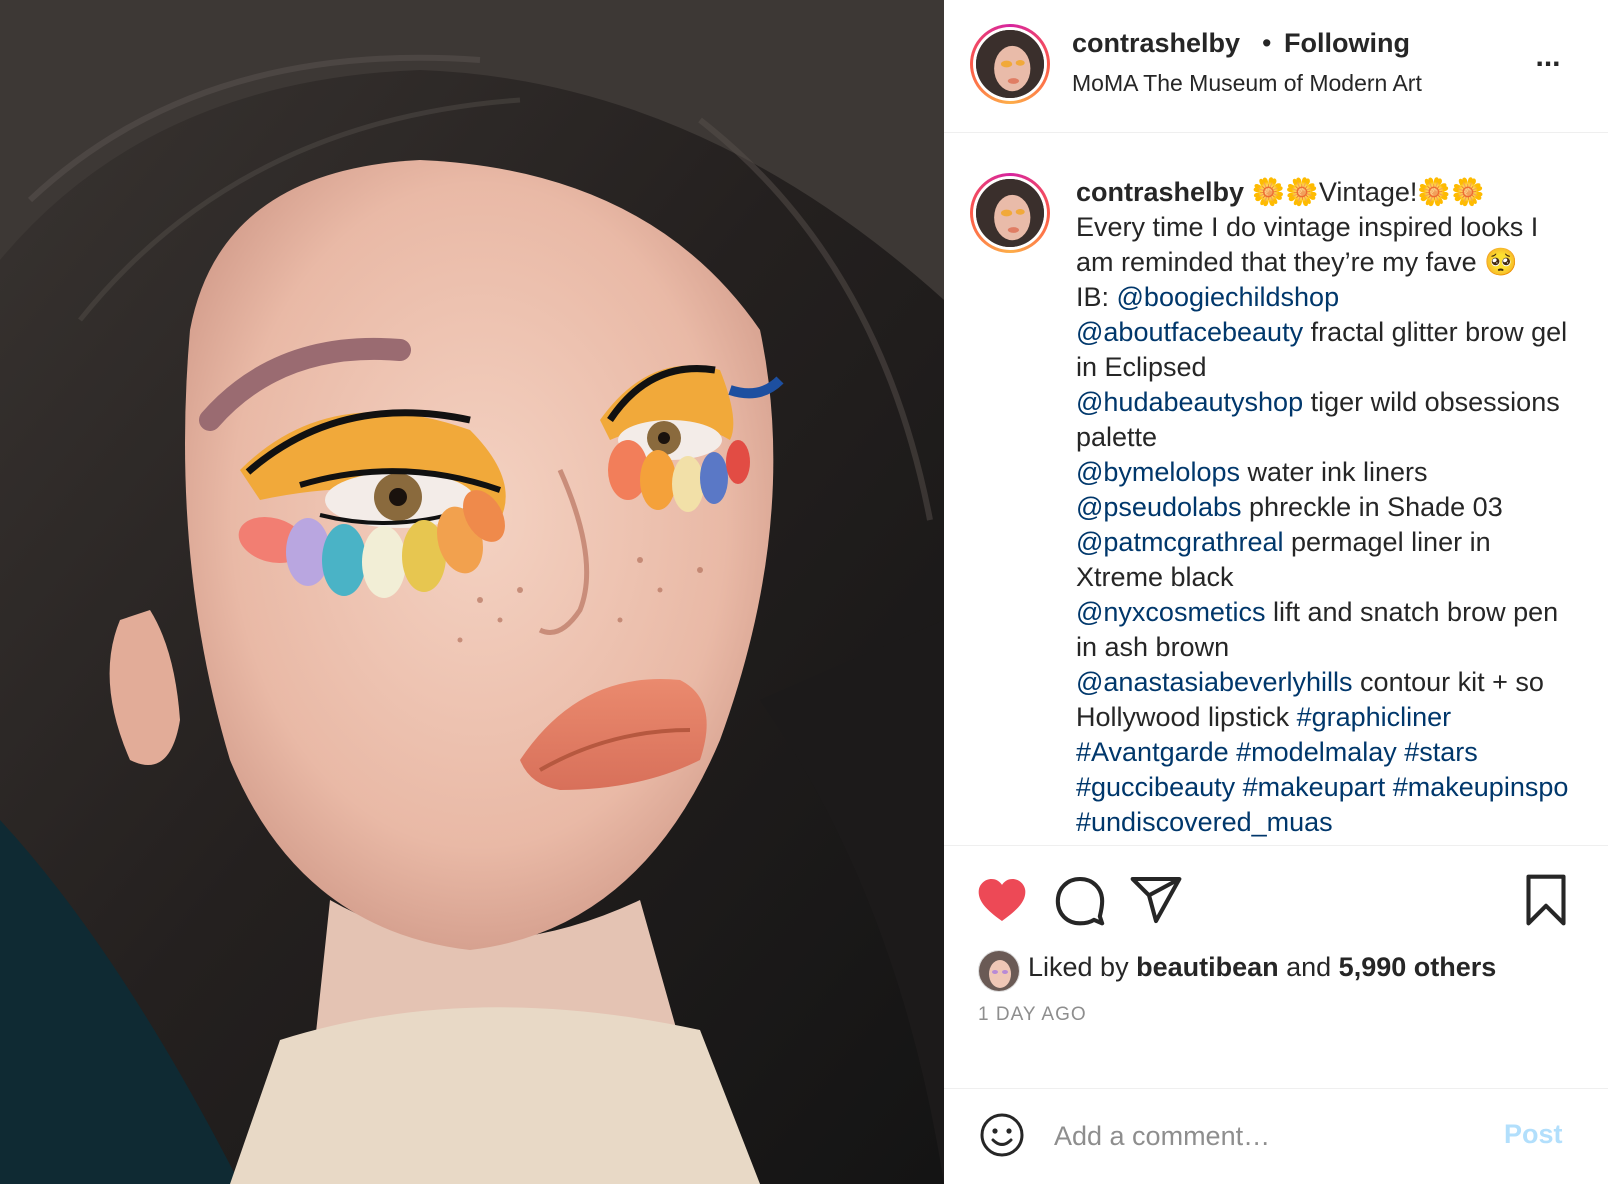 The width and height of the screenshot is (1608, 1185). What do you see at coordinates (1155, 787) in the screenshot?
I see `hashtag-link: #guccibeauty` at bounding box center [1155, 787].